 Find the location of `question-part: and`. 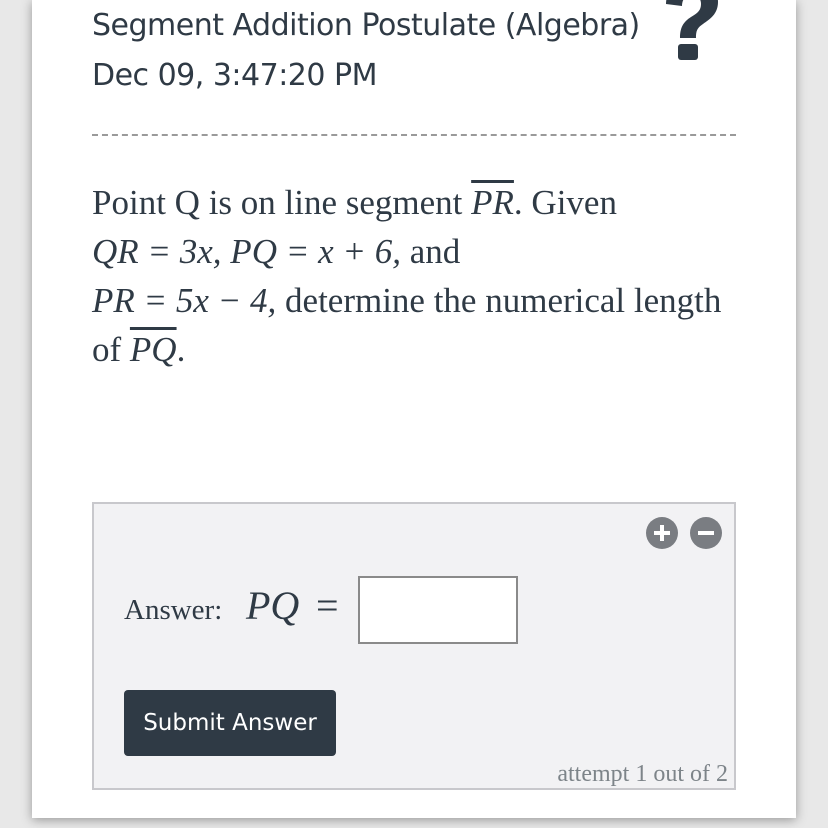

question-part: and is located at coordinates (430, 251).